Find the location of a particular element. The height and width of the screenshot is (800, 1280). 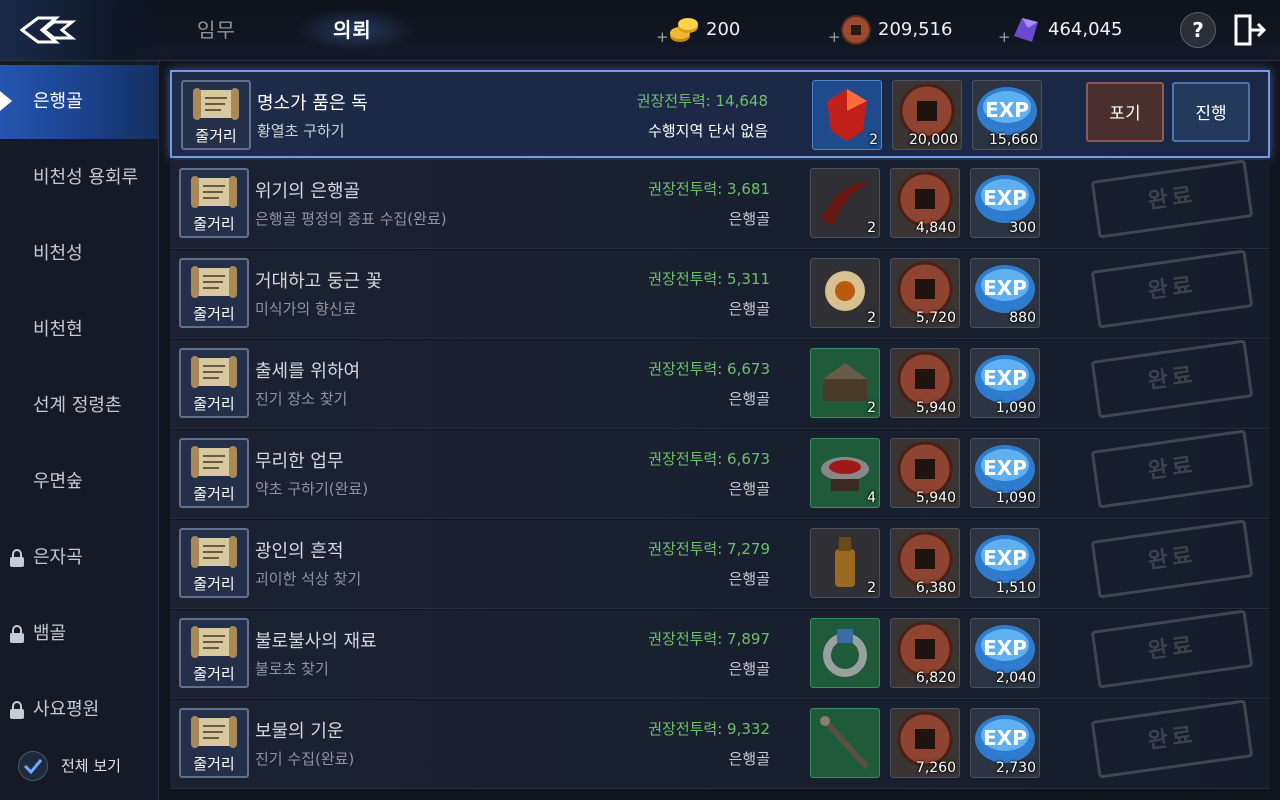

reward-coin-slot: 6,380 is located at coordinates (925, 563).